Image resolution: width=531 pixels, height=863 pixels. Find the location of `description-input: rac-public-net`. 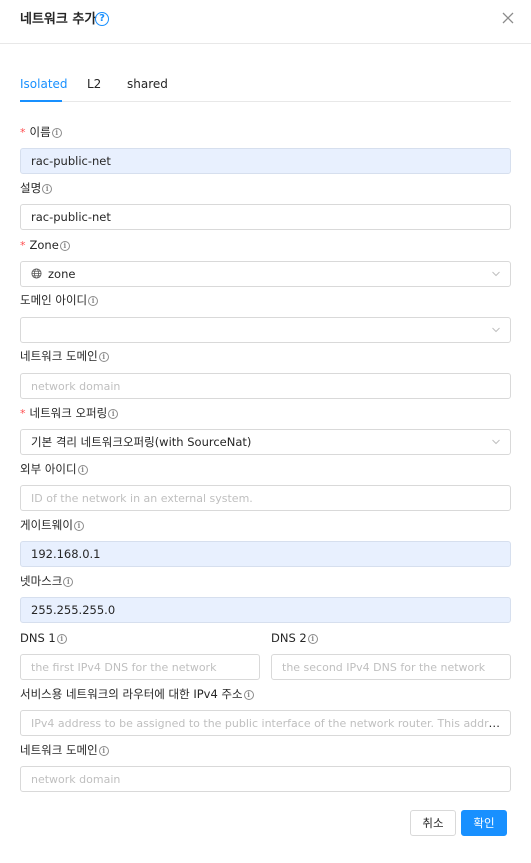

description-input: rac-public-net is located at coordinates (265, 217).